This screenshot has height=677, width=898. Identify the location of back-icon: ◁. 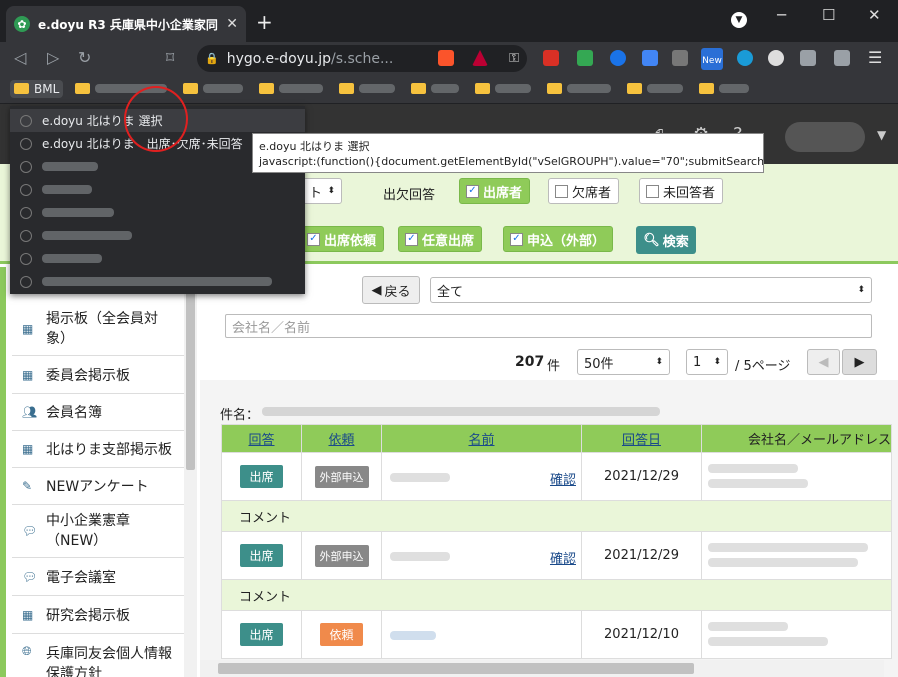
(20, 57).